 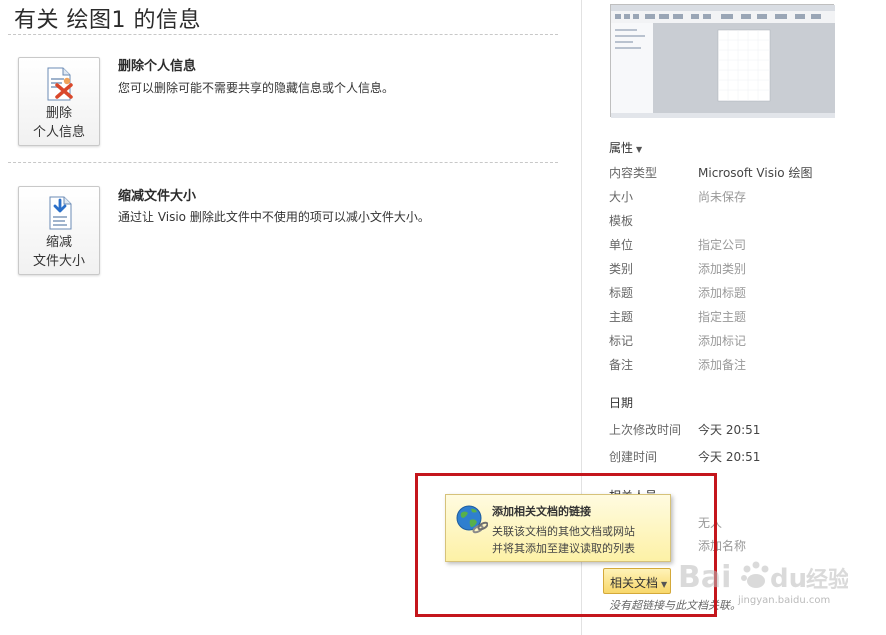 I want to click on preview-image, so click(x=723, y=61).